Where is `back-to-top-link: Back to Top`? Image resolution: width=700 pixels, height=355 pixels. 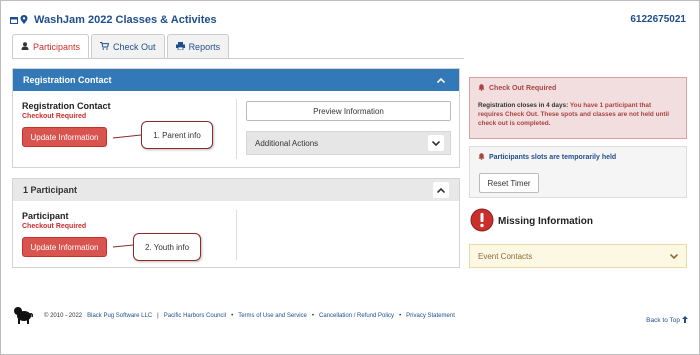 back-to-top-link: Back to Top is located at coordinates (667, 320).